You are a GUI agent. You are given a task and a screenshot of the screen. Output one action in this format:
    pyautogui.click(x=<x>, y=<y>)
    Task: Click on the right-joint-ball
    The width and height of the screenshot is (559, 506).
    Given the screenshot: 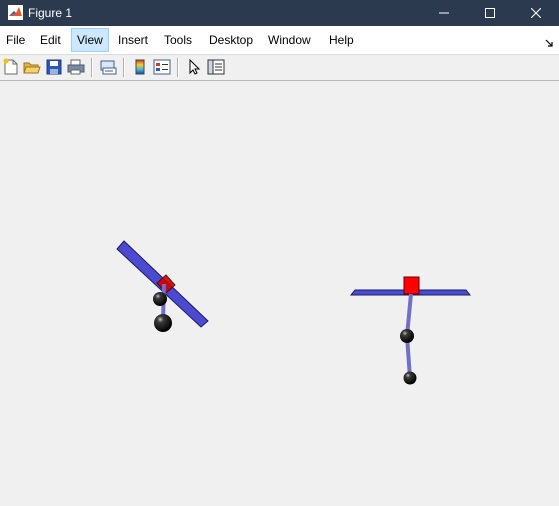 What is the action you would take?
    pyautogui.click(x=407, y=336)
    